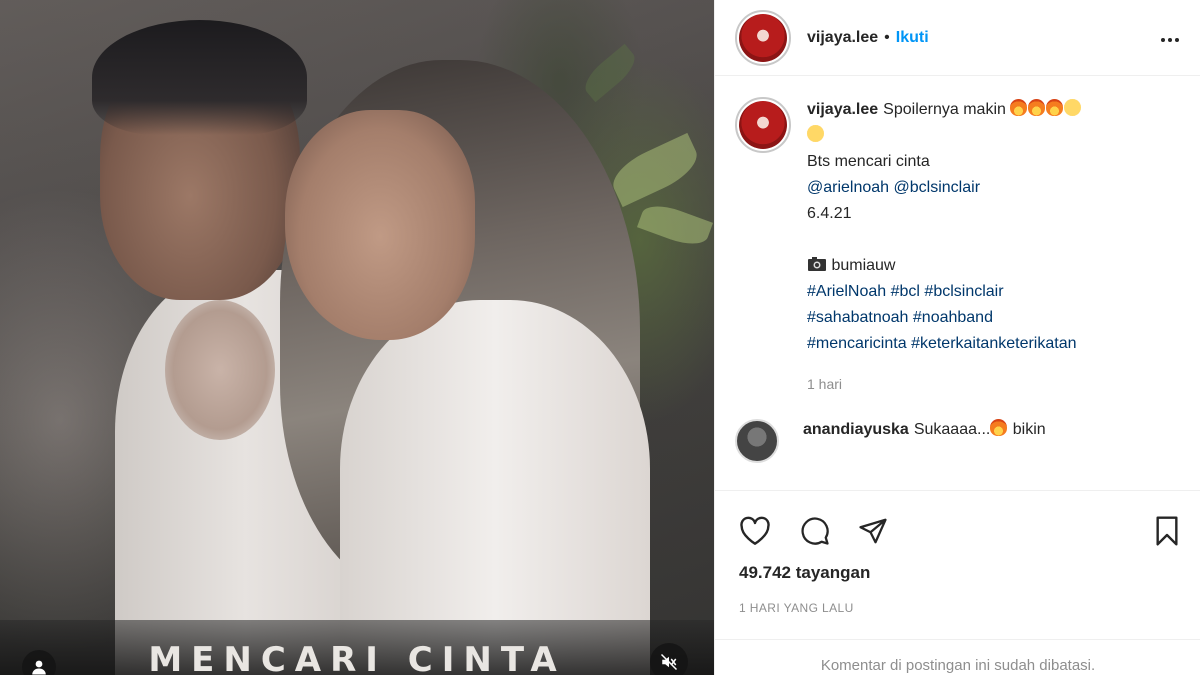 The width and height of the screenshot is (1200, 675). I want to click on caption-time: 1 hari, so click(944, 384).